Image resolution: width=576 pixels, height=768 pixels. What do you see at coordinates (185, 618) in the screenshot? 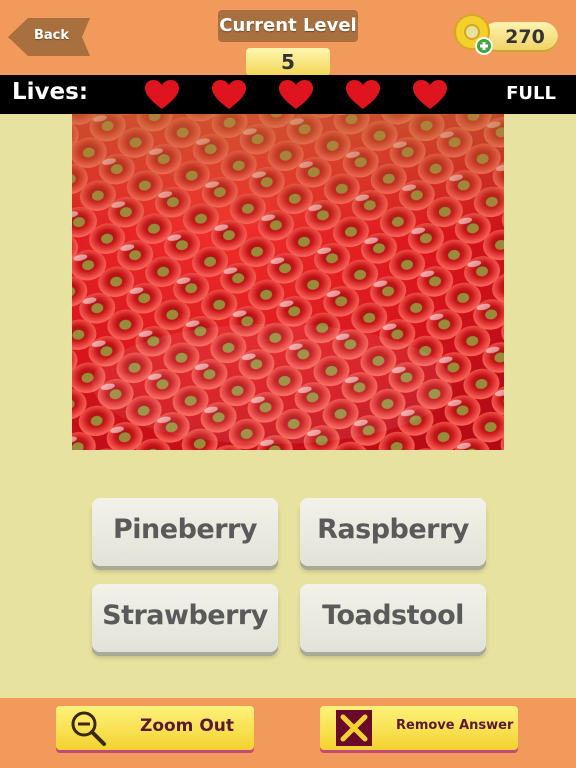
I see `answer-button-3: Strawberry` at bounding box center [185, 618].